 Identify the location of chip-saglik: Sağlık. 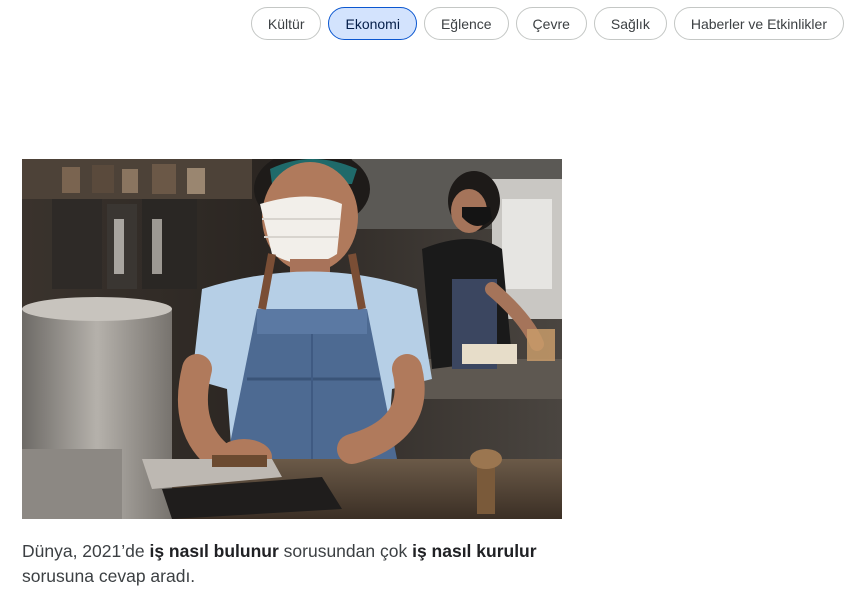
(630, 23).